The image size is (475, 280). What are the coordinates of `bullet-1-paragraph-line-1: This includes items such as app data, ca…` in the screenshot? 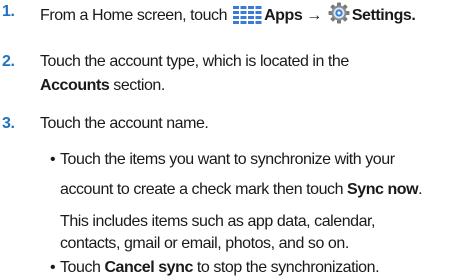 It's located at (218, 221).